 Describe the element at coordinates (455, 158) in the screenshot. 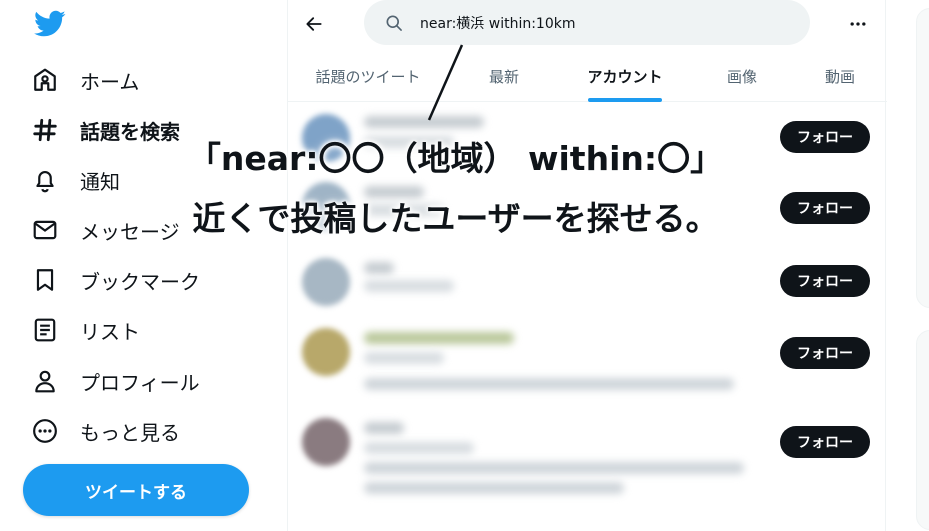

I see `overlay-caption-syntax: 「near:〇〇（地域） within:〇」` at that location.